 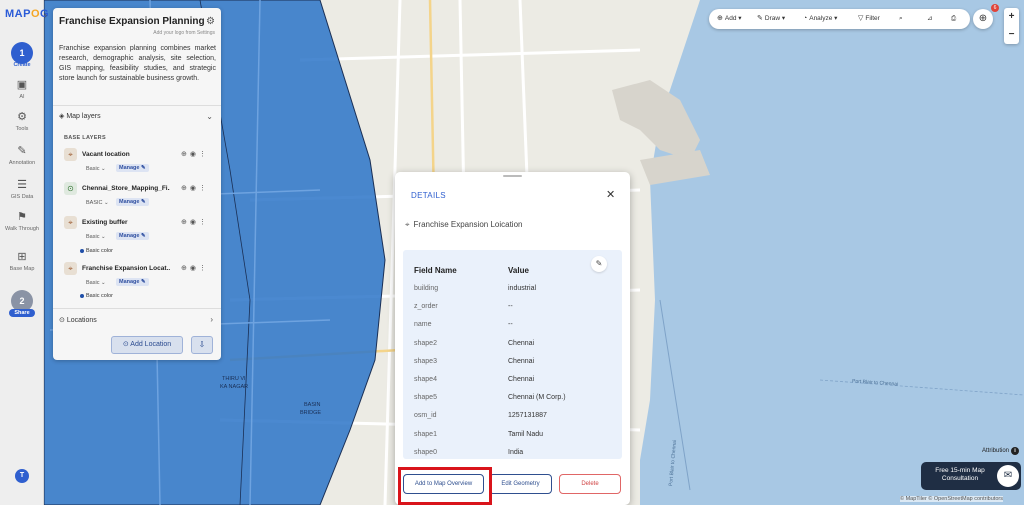 What do you see at coordinates (1011, 17) in the screenshot?
I see `zoom-in-button: +` at bounding box center [1011, 17].